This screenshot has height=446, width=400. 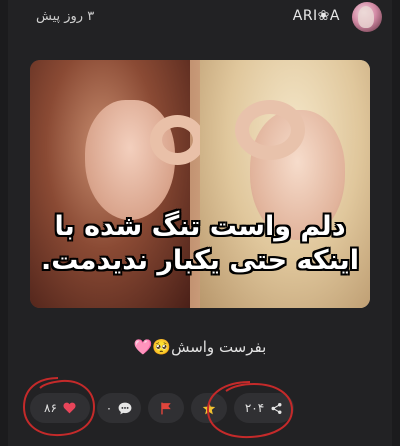 What do you see at coordinates (109, 408) in the screenshot?
I see `comment-count: ۰` at bounding box center [109, 408].